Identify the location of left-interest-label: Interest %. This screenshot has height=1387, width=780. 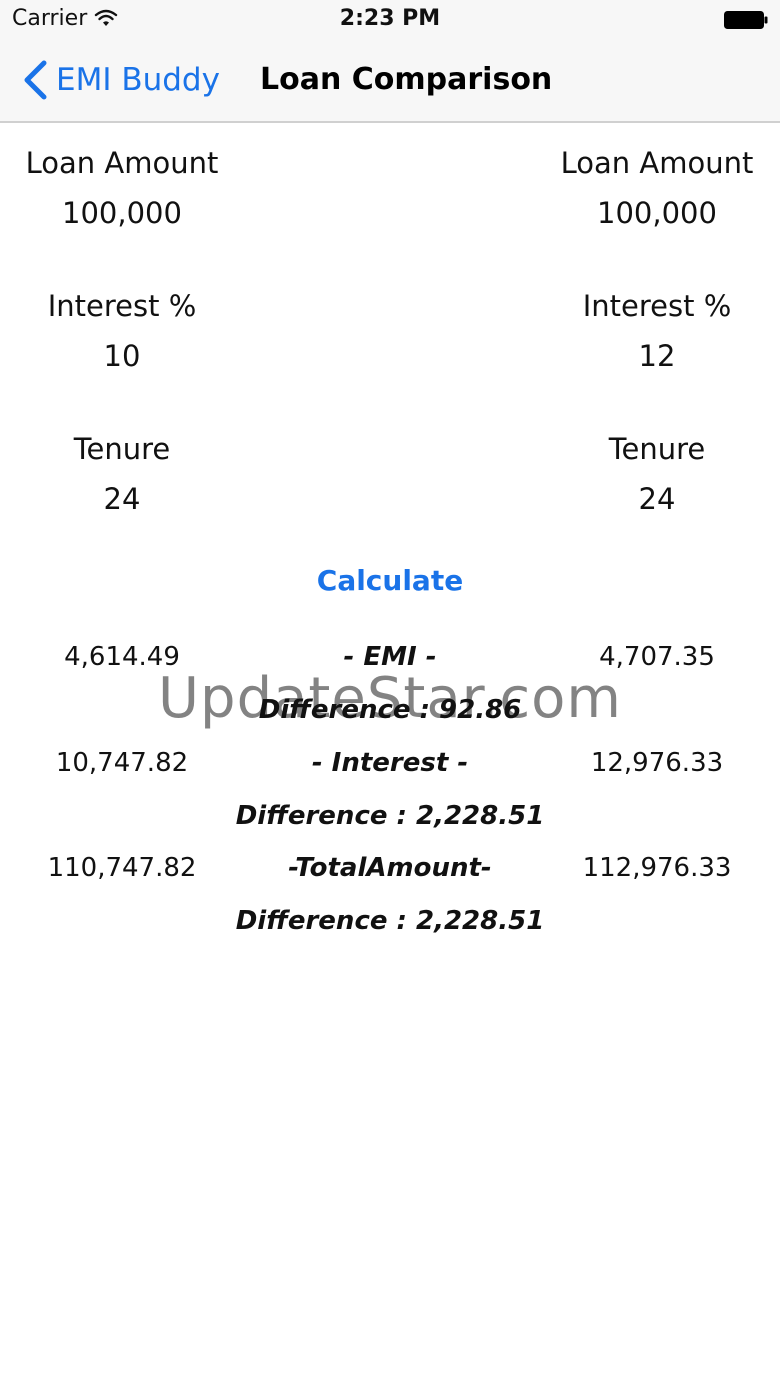
(122, 306).